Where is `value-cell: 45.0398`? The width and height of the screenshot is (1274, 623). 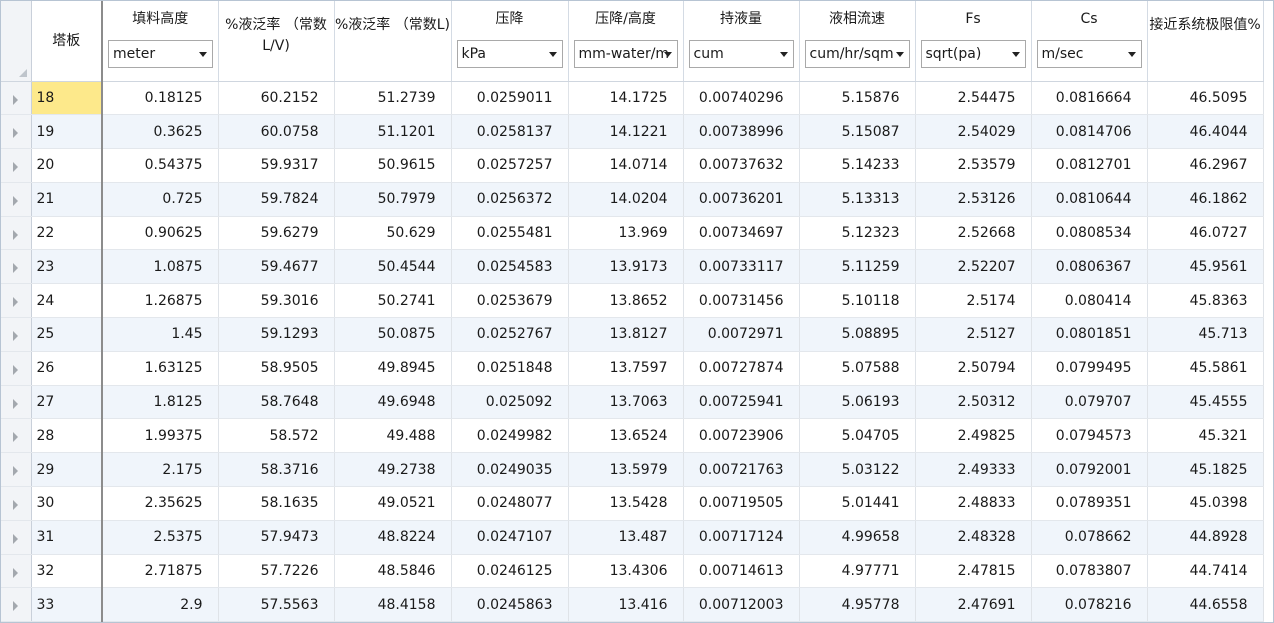
value-cell: 45.0398 is located at coordinates (1205, 503).